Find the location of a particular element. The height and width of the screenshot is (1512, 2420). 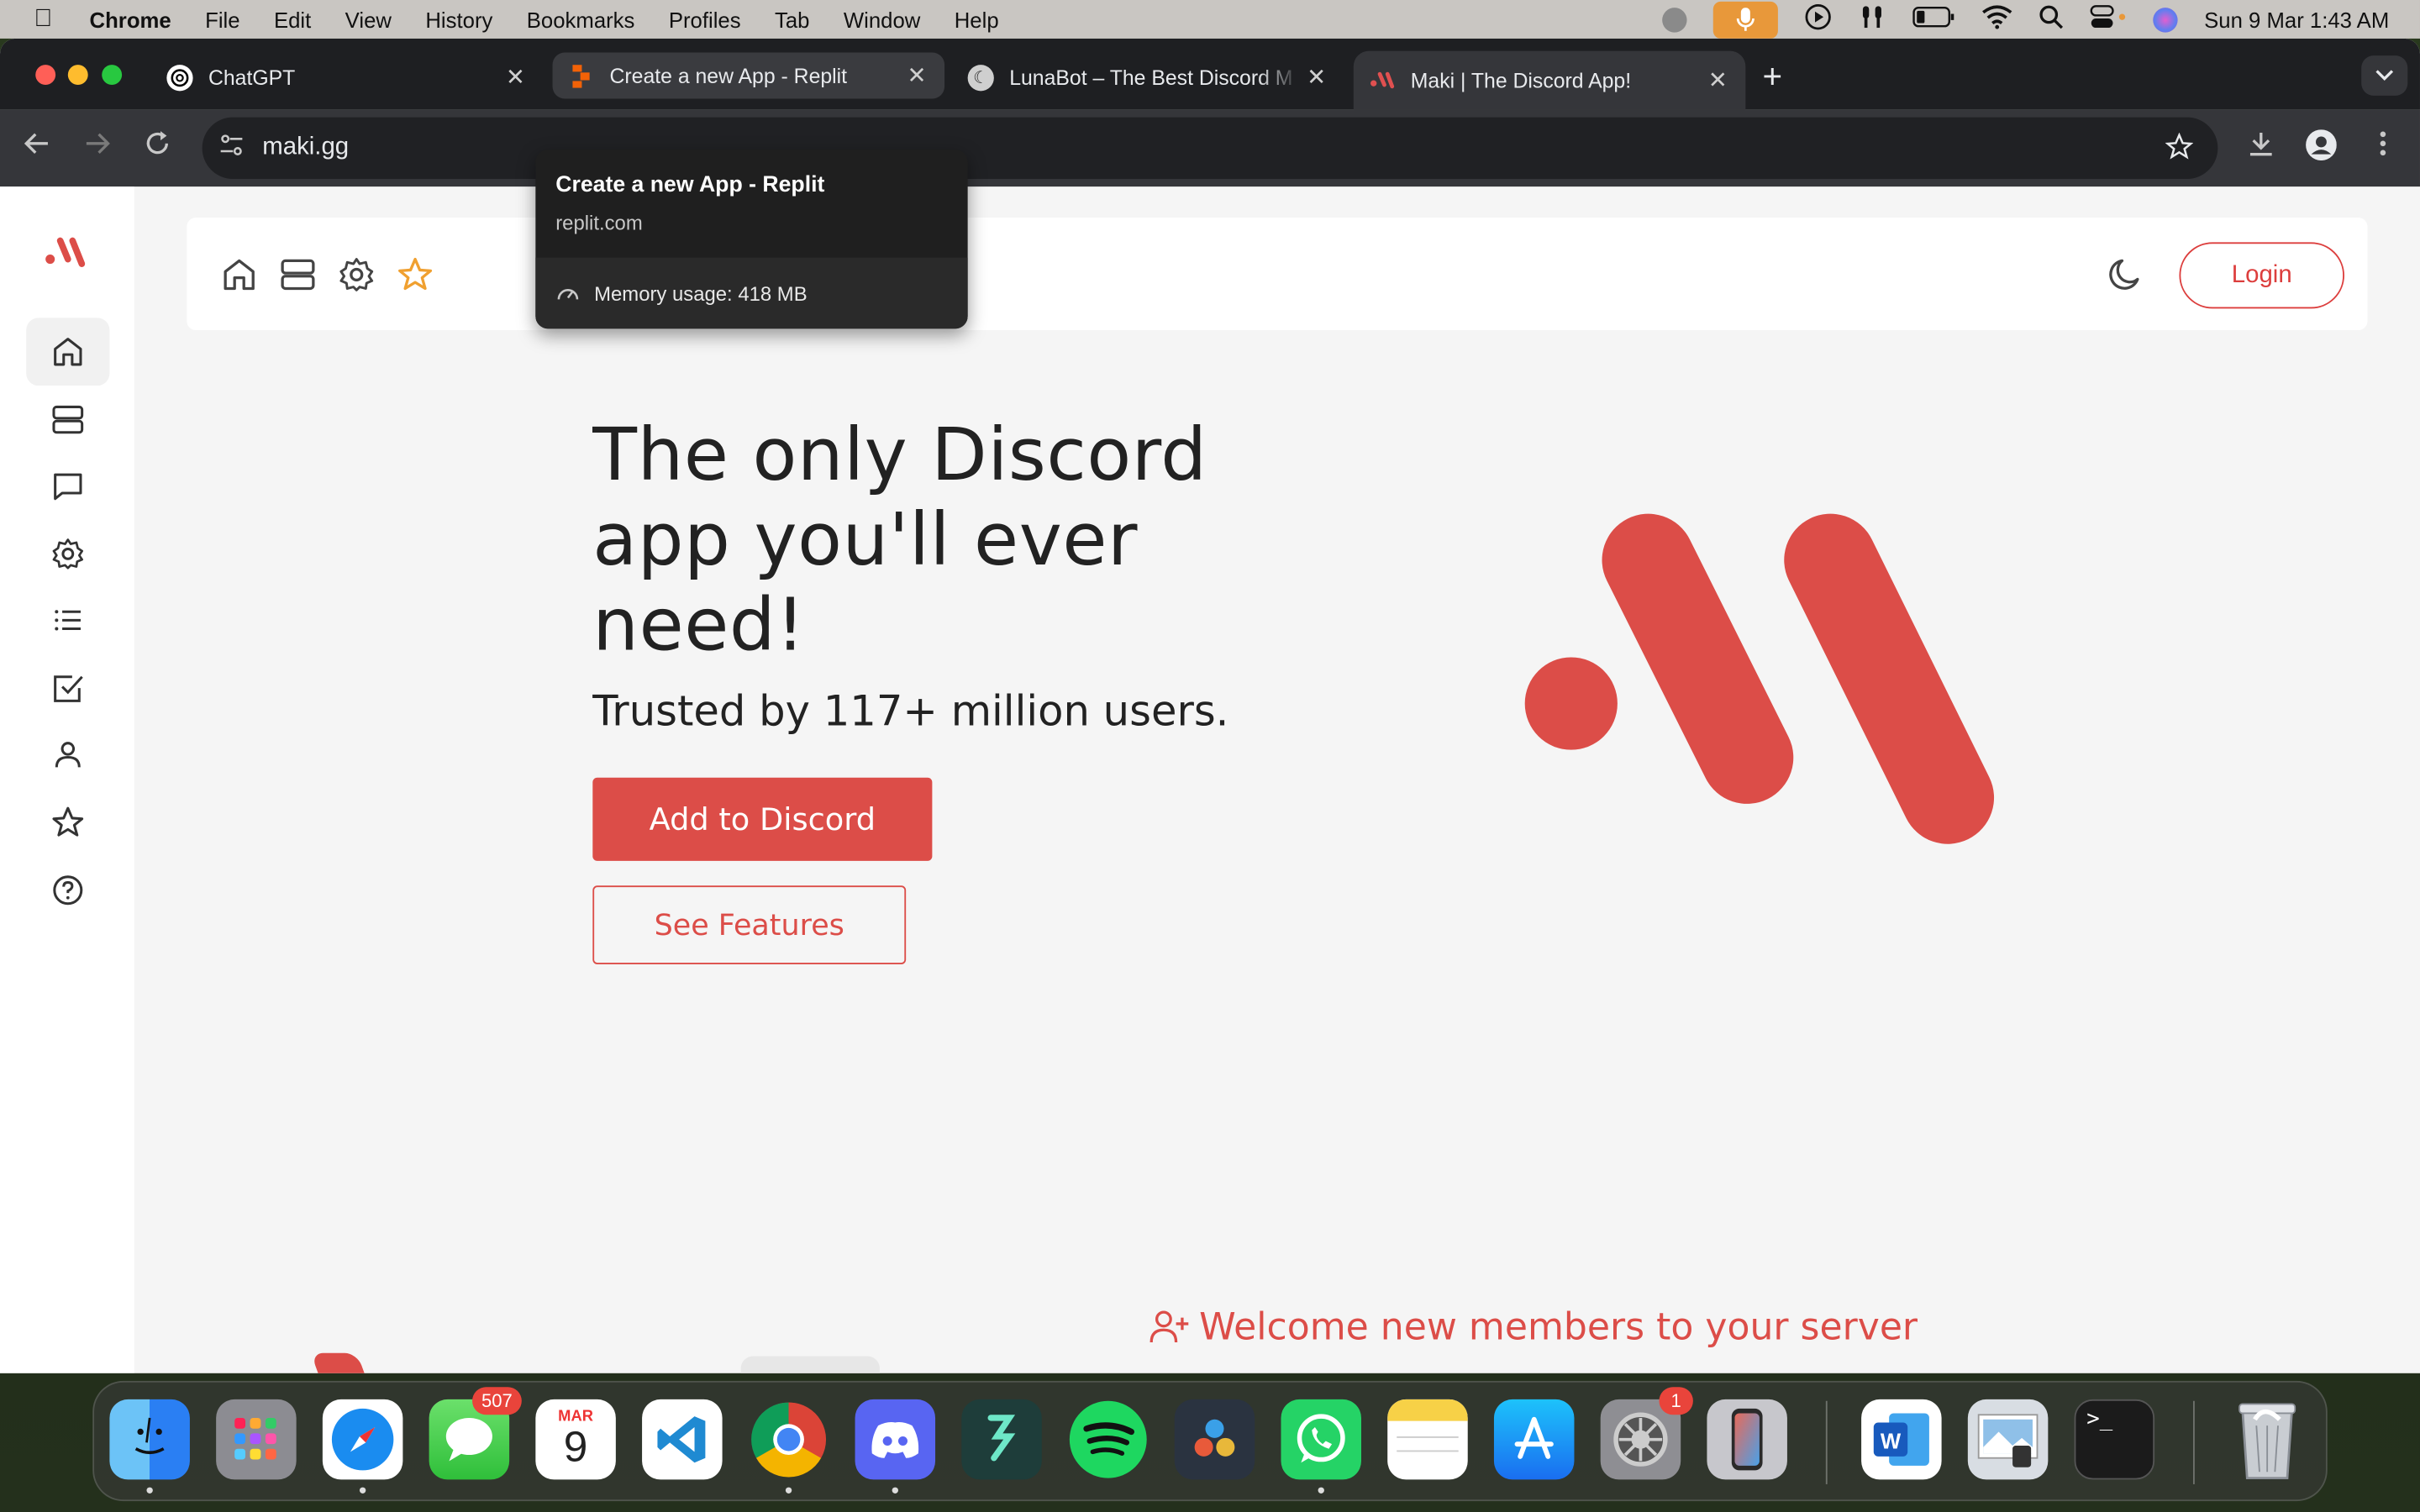

site-info-icon is located at coordinates (232, 148).